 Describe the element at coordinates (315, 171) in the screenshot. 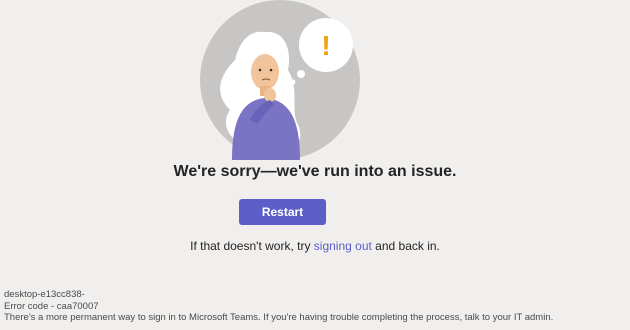

I see `page-title: We're sorry—we've run into an issue.` at that location.